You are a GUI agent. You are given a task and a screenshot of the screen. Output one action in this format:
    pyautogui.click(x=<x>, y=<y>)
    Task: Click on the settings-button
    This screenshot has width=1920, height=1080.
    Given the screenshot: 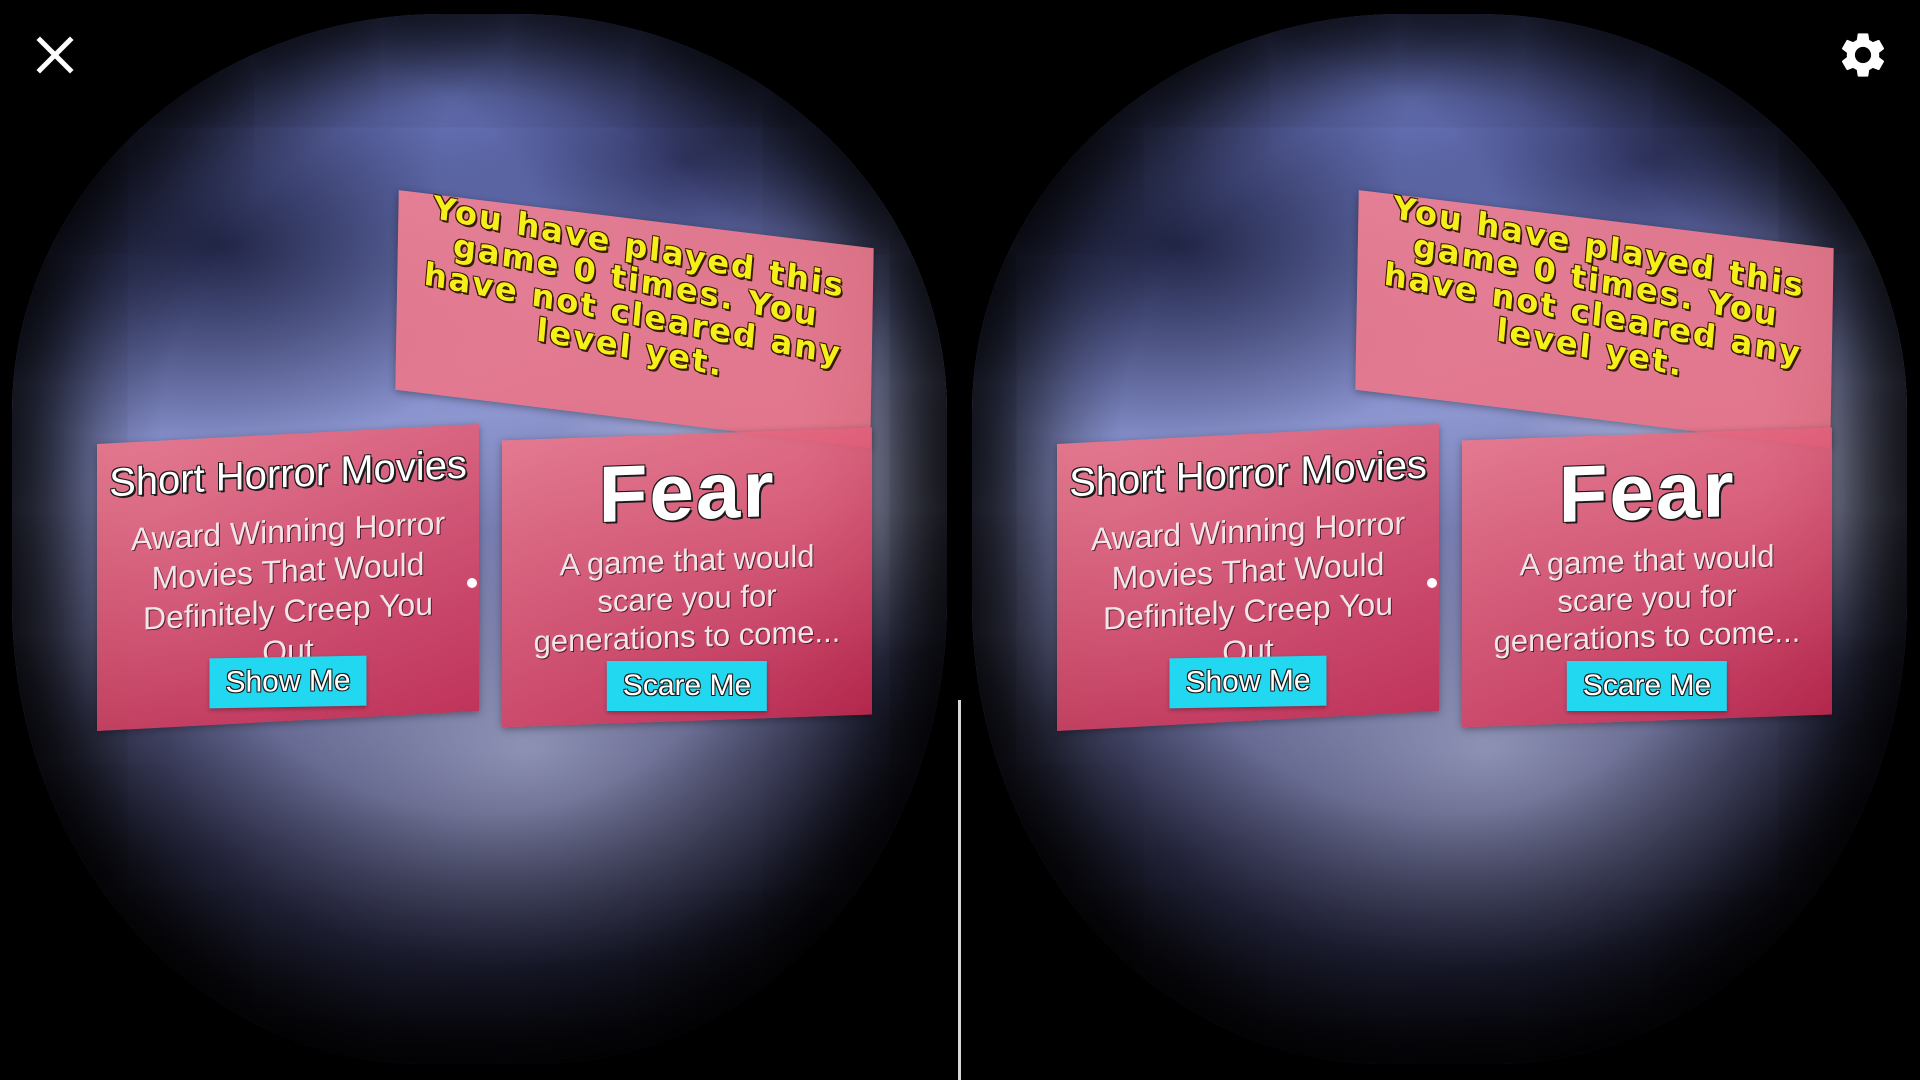 What is the action you would take?
    pyautogui.click(x=1863, y=55)
    